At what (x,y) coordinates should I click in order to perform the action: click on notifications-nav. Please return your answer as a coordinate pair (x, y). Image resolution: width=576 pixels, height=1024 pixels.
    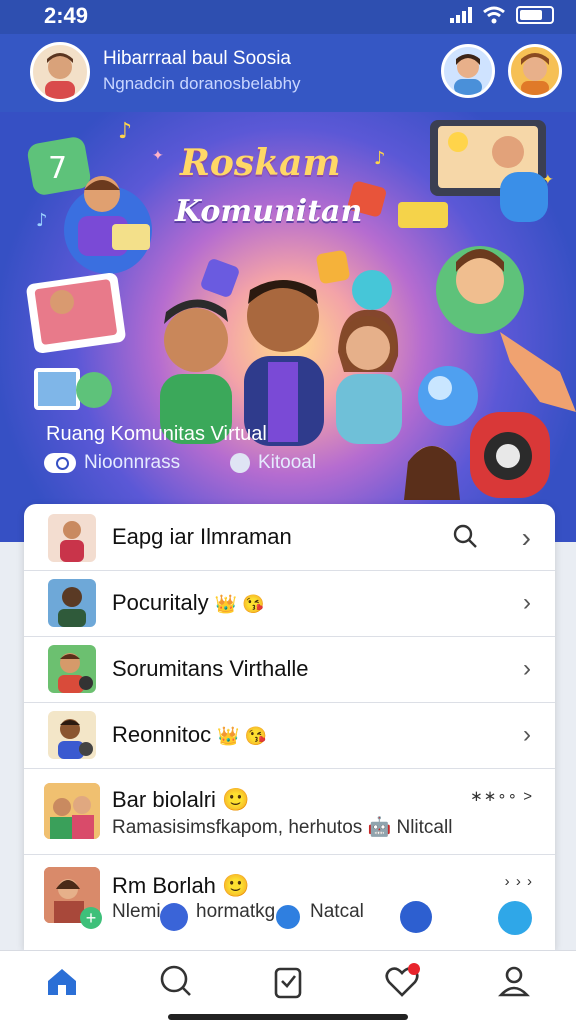
    Looking at the image, I should click on (402, 981).